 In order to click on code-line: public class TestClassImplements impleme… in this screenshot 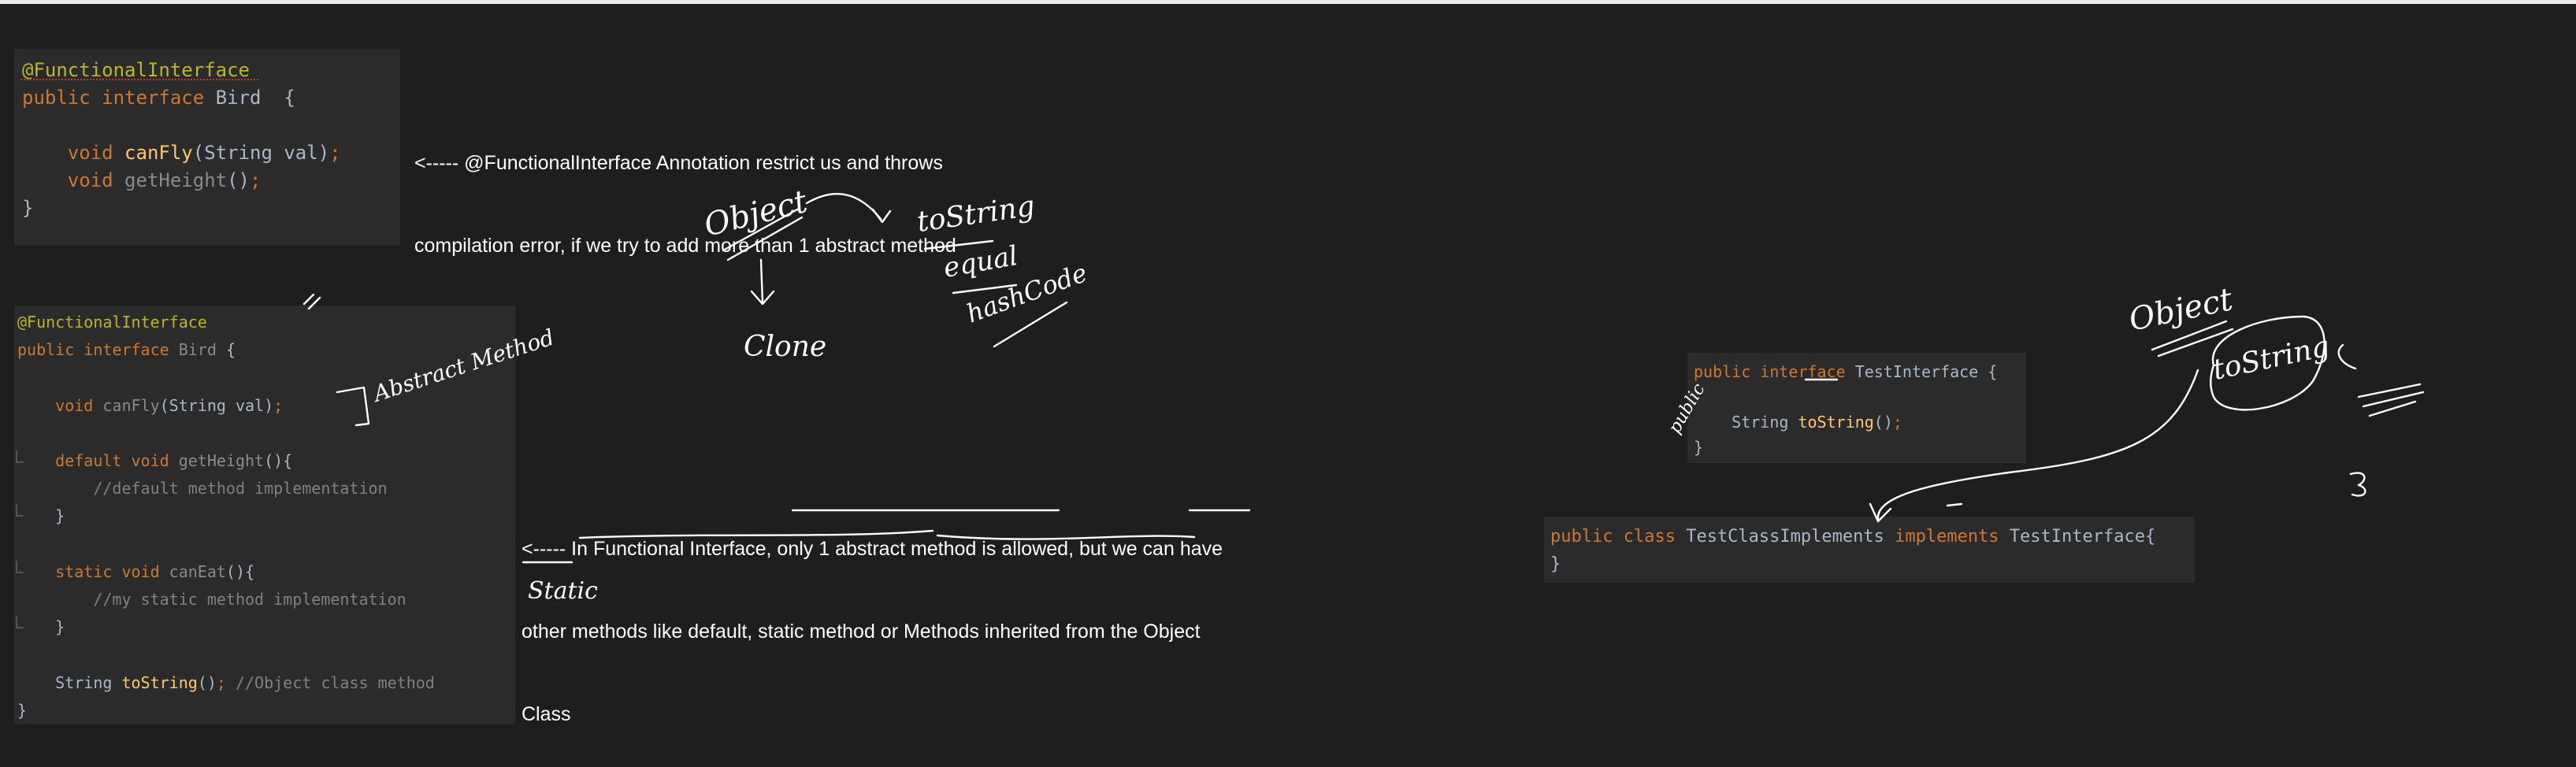, I will do `click(1852, 536)`.